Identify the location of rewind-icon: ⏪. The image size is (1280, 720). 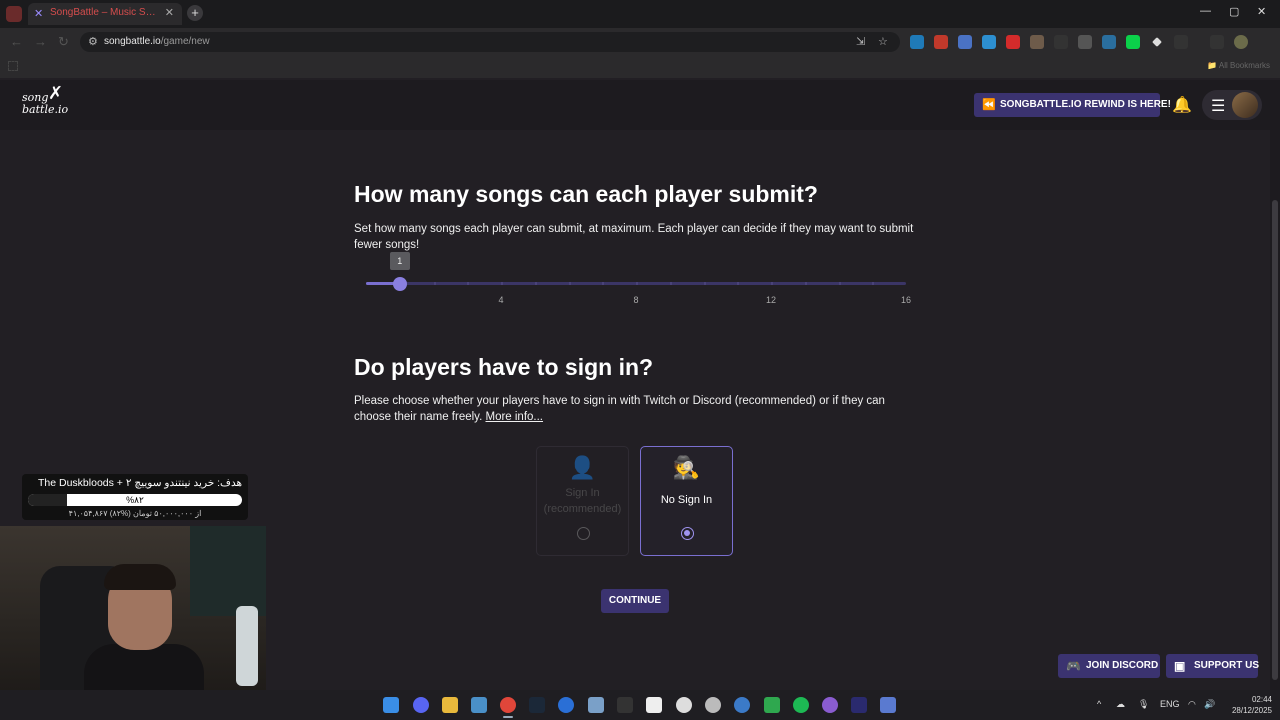
(989, 105).